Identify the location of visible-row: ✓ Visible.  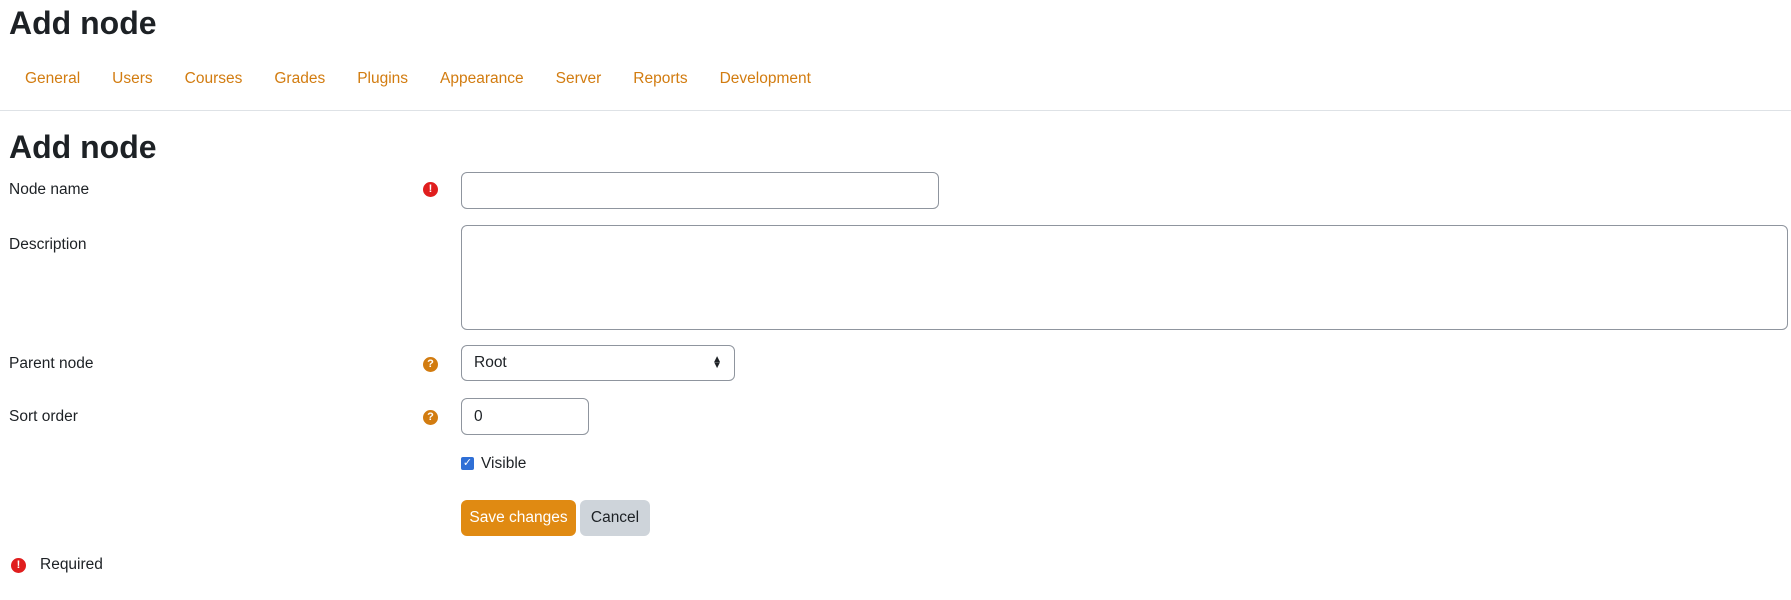
(899, 465).